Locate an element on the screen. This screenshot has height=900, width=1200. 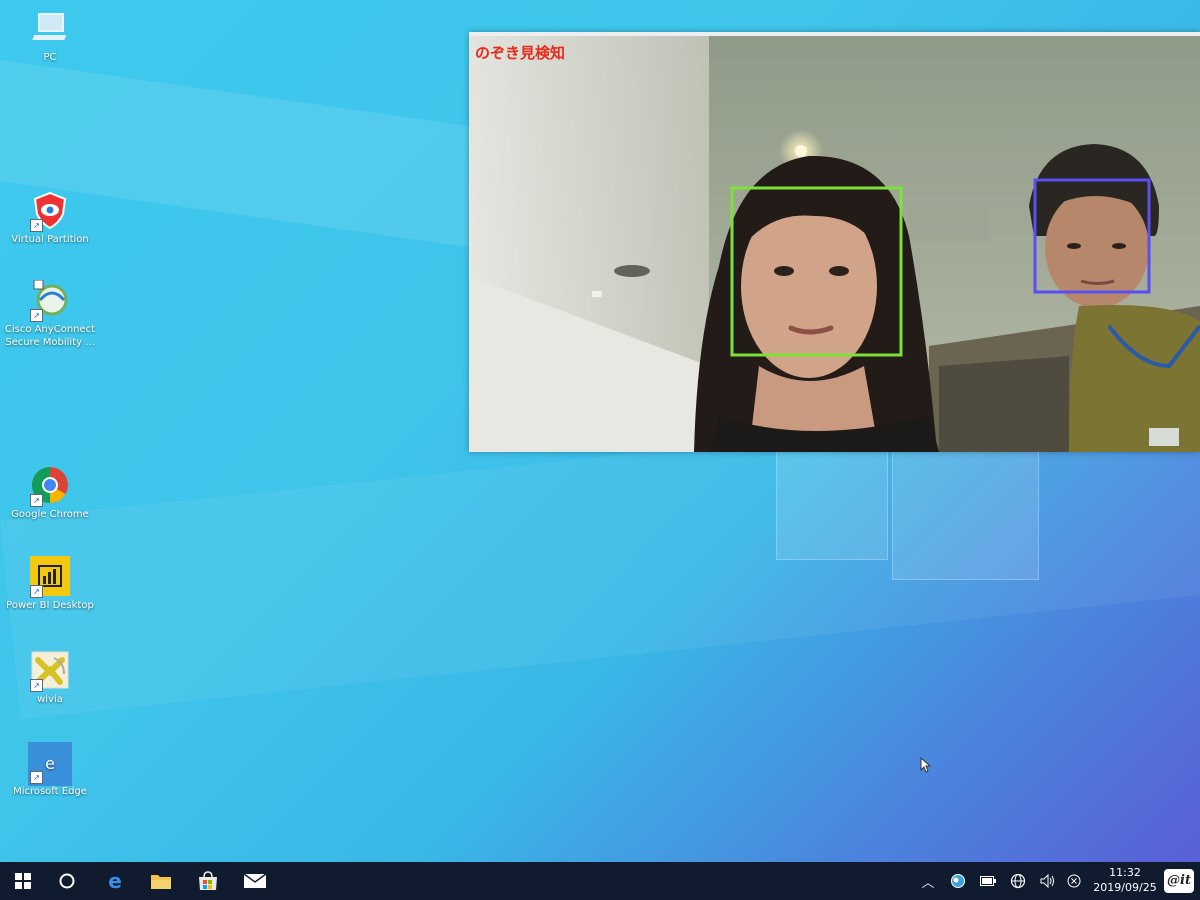
desktop-icon-google-chrome: ↗ Google Chrome is located at coordinates (50, 493).